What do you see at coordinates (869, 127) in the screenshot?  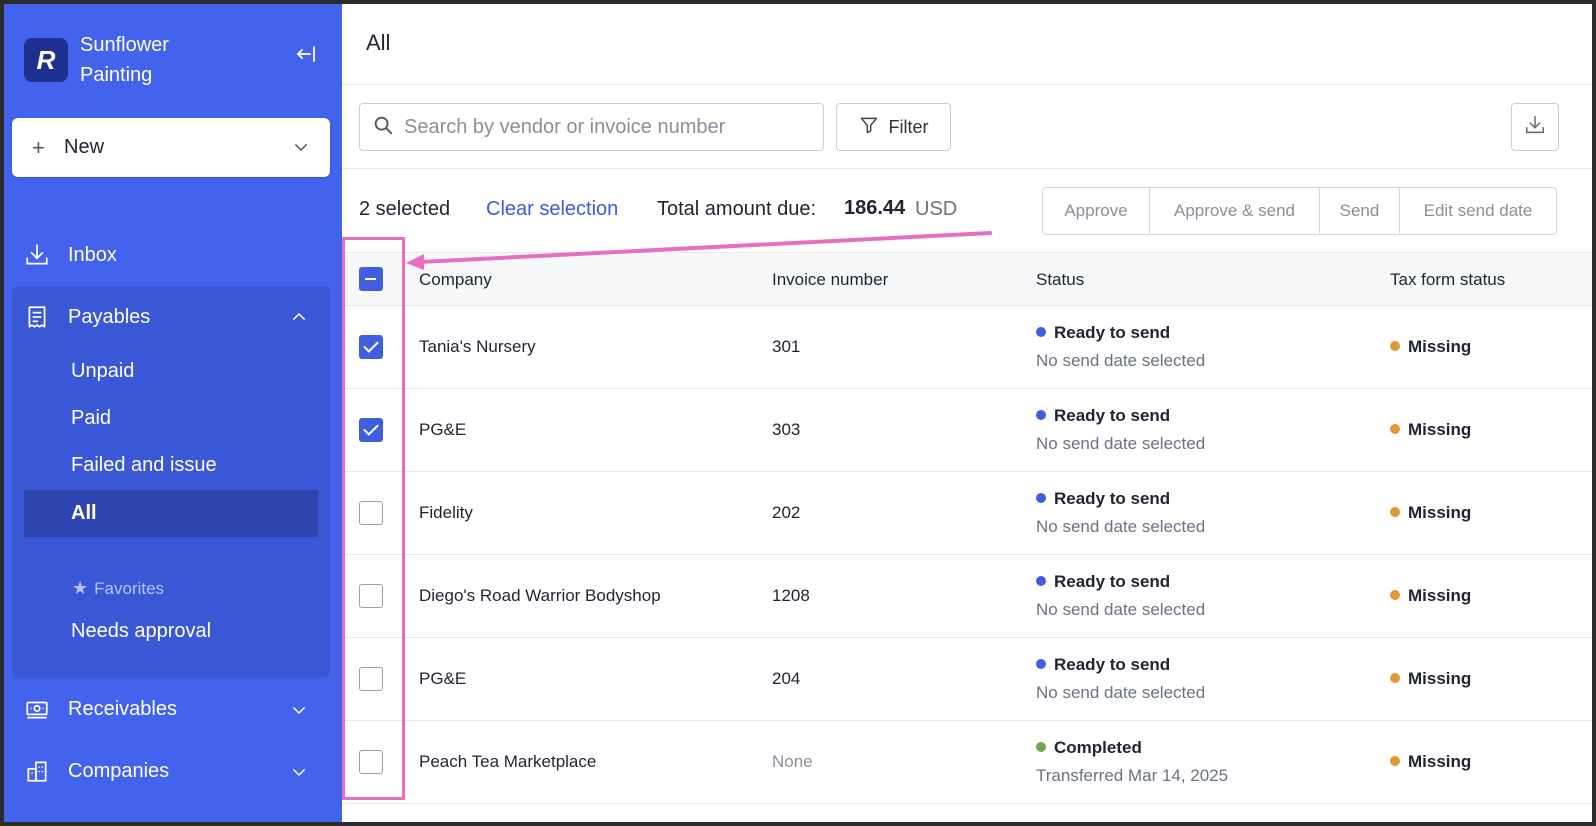 I see `filter-icon` at bounding box center [869, 127].